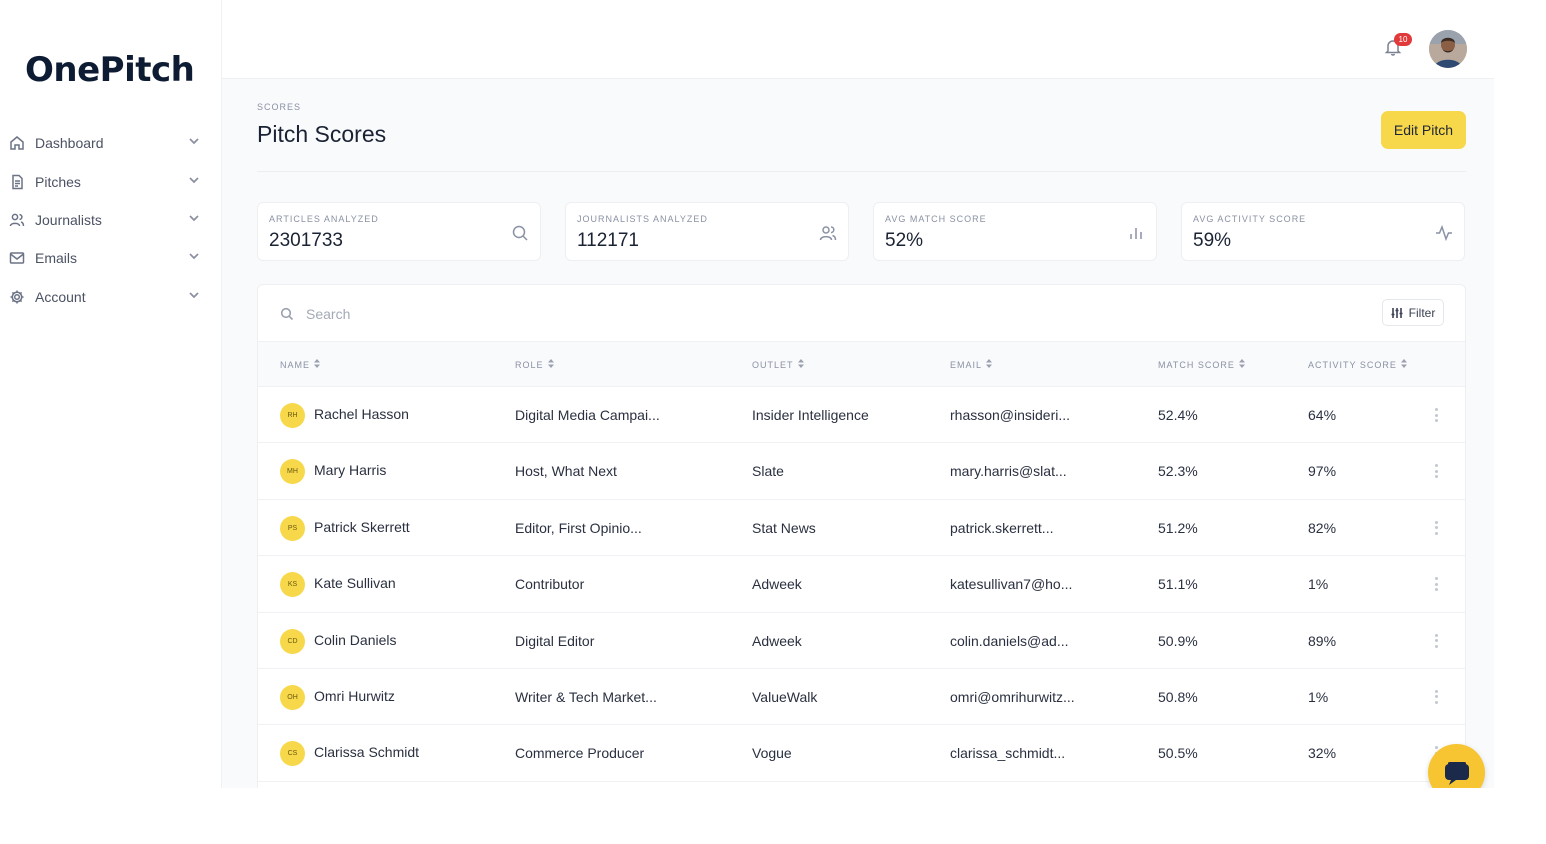  I want to click on initials-avatar: CD, so click(292, 641).